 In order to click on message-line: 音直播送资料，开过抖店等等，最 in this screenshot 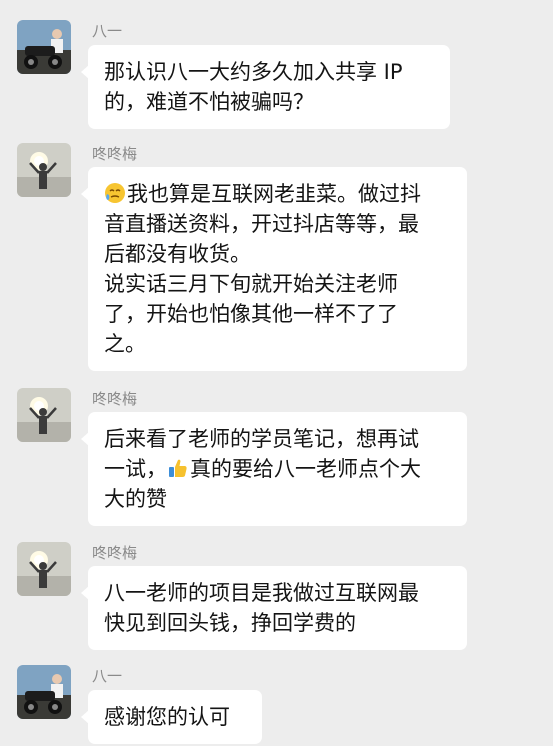, I will do `click(261, 224)`.